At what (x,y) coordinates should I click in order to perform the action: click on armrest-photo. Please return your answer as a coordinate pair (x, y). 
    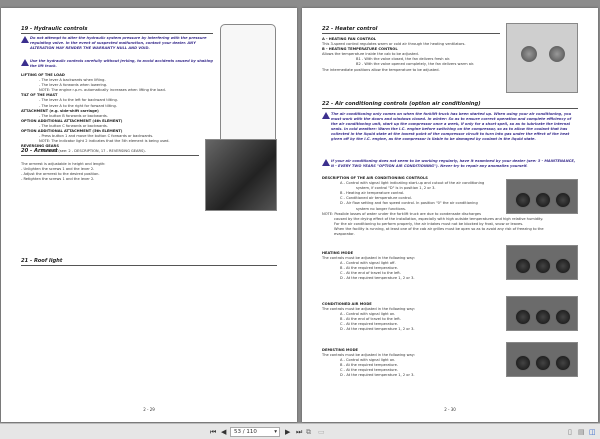
    Looking at the image, I should click on (241, 175).